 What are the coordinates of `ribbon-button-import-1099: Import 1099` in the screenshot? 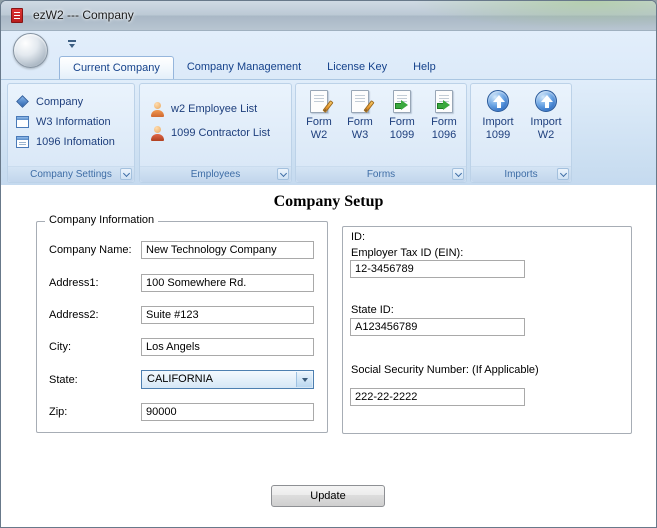 It's located at (498, 126).